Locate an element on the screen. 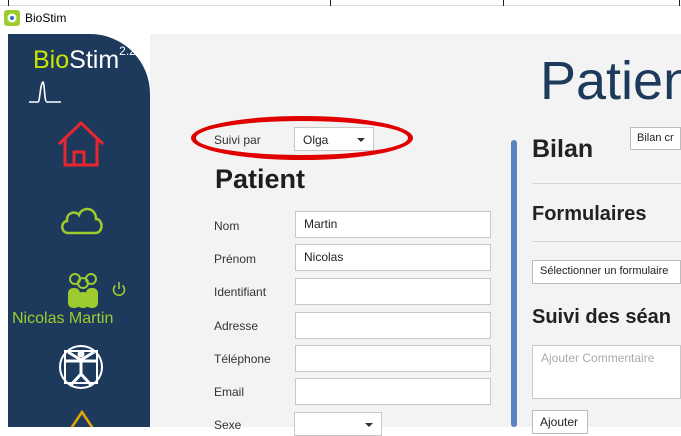 This screenshot has width=681, height=436. formulaire-select: Sélectionner un formulaire is located at coordinates (606, 272).